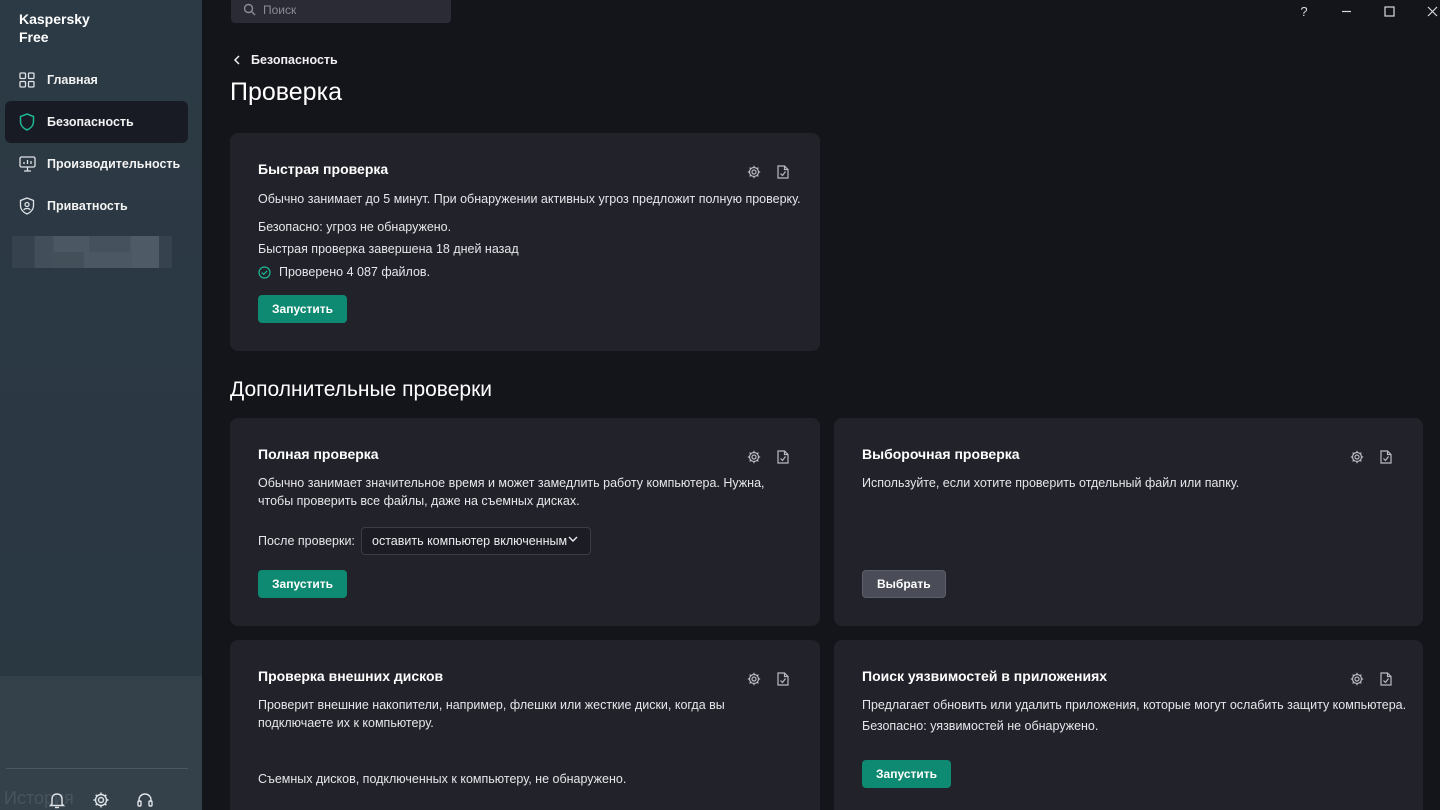  I want to click on after-scan-value: оставить компьютер включенным, so click(470, 541).